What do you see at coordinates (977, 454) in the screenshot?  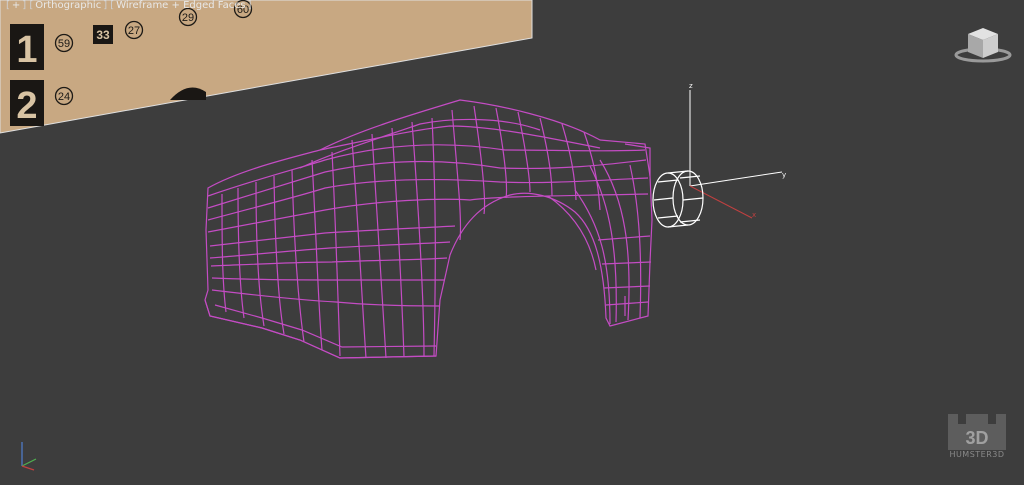 I see `watermark-brand: HUMSTER3D` at bounding box center [977, 454].